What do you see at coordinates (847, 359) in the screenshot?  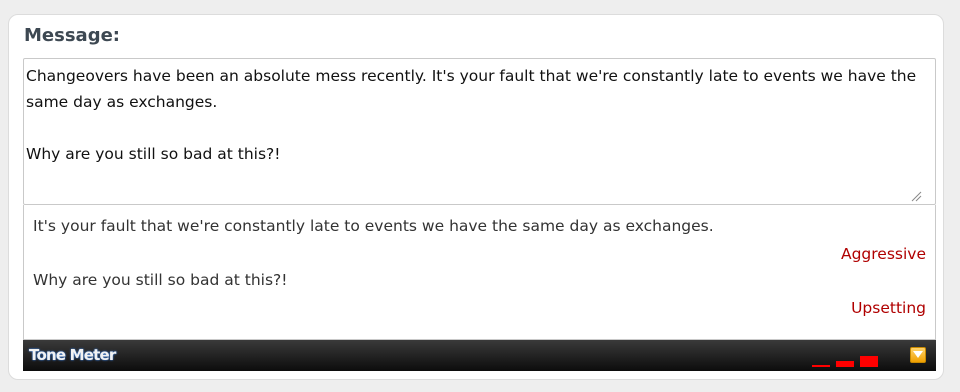 I see `tone-level-meter` at bounding box center [847, 359].